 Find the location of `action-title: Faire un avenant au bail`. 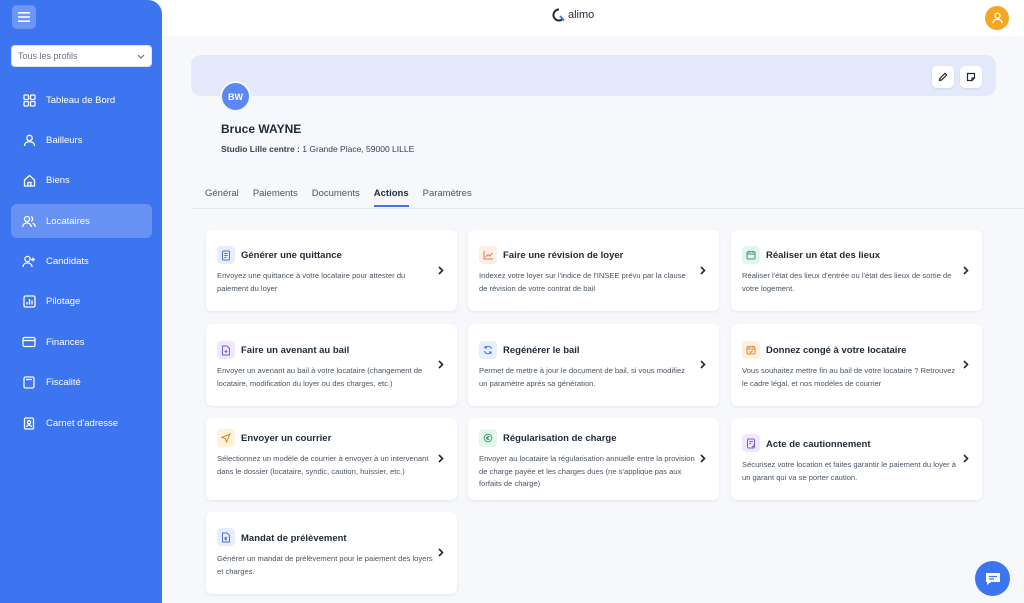

action-title: Faire un avenant au bail is located at coordinates (295, 350).